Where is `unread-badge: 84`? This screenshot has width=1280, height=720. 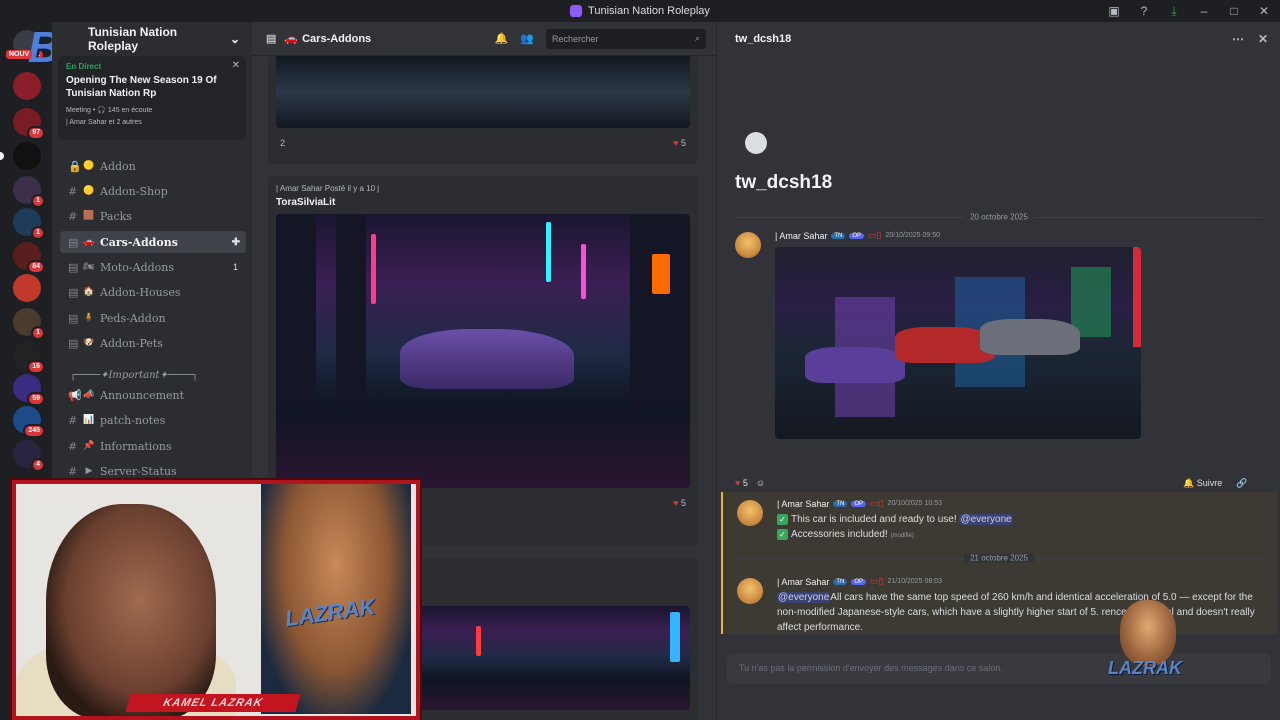 unread-badge: 84 is located at coordinates (36, 267).